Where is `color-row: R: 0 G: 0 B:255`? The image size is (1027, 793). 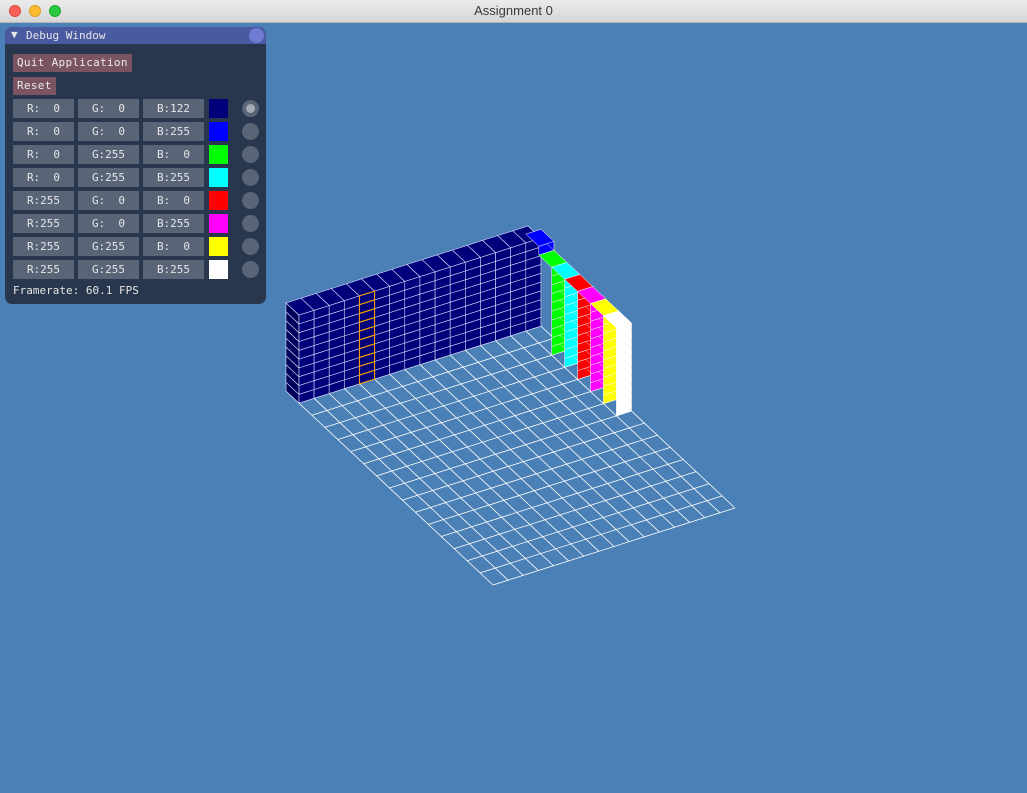
color-row: R: 0 G: 0 B:255 is located at coordinates (138, 131).